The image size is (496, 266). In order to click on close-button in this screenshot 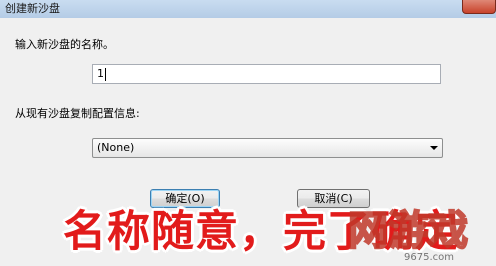, I will do `click(479, 7)`.